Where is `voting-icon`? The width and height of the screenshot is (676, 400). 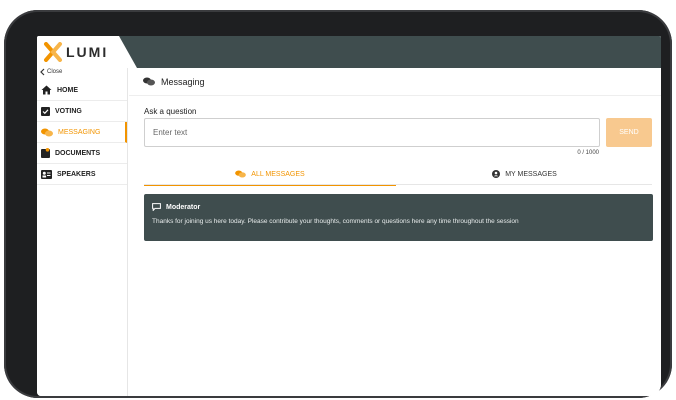
voting-icon is located at coordinates (45, 111).